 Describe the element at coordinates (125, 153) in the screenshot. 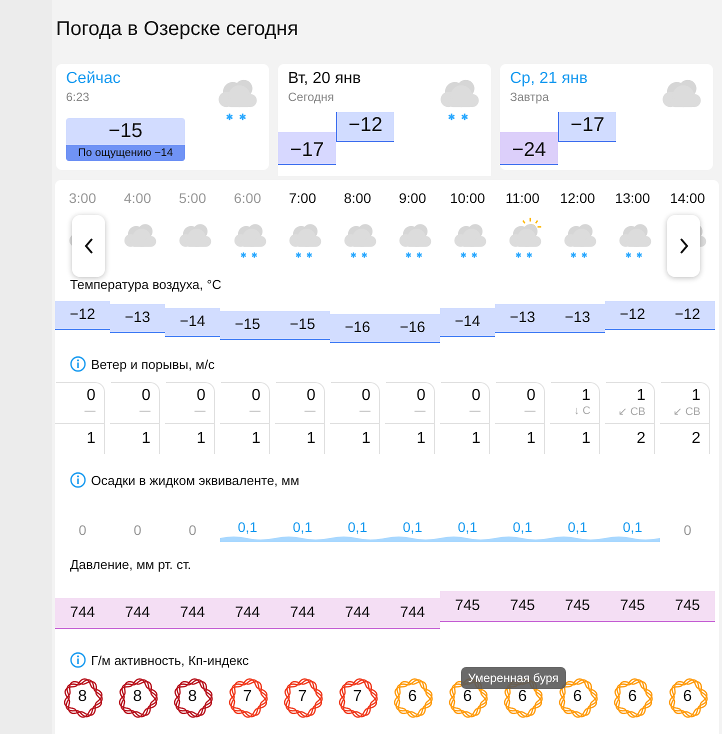

I see `feels-like-text: По ощущению −14` at that location.